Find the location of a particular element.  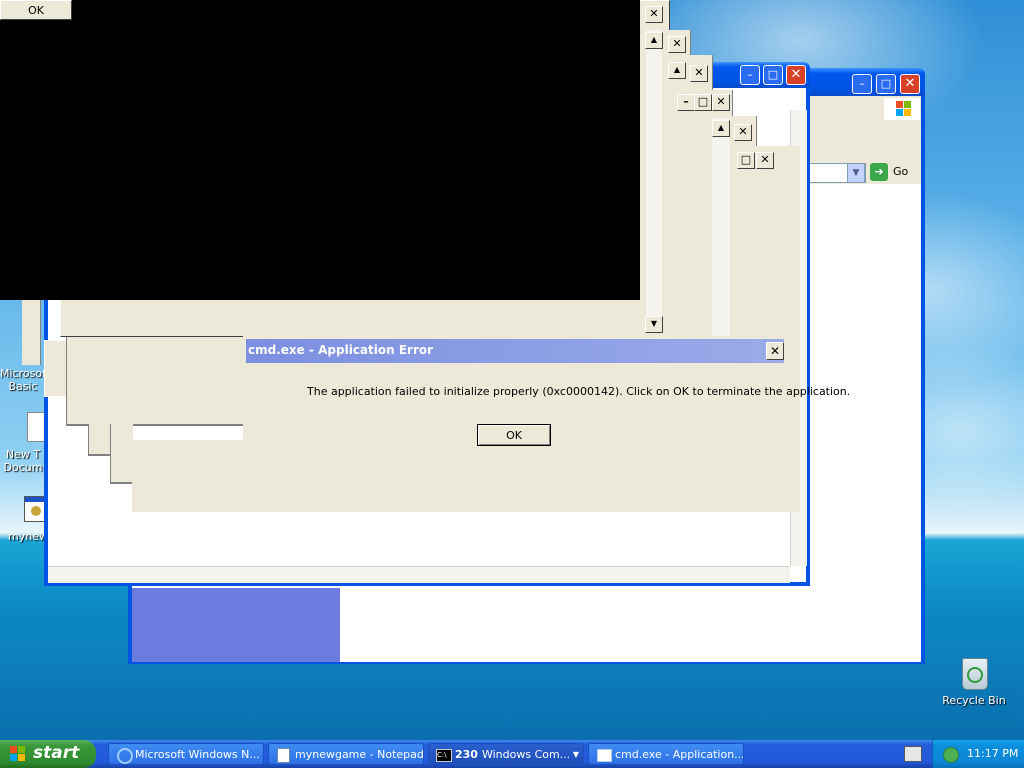

desktop-icon-mynewgame: mynew is located at coordinates (25, 520).